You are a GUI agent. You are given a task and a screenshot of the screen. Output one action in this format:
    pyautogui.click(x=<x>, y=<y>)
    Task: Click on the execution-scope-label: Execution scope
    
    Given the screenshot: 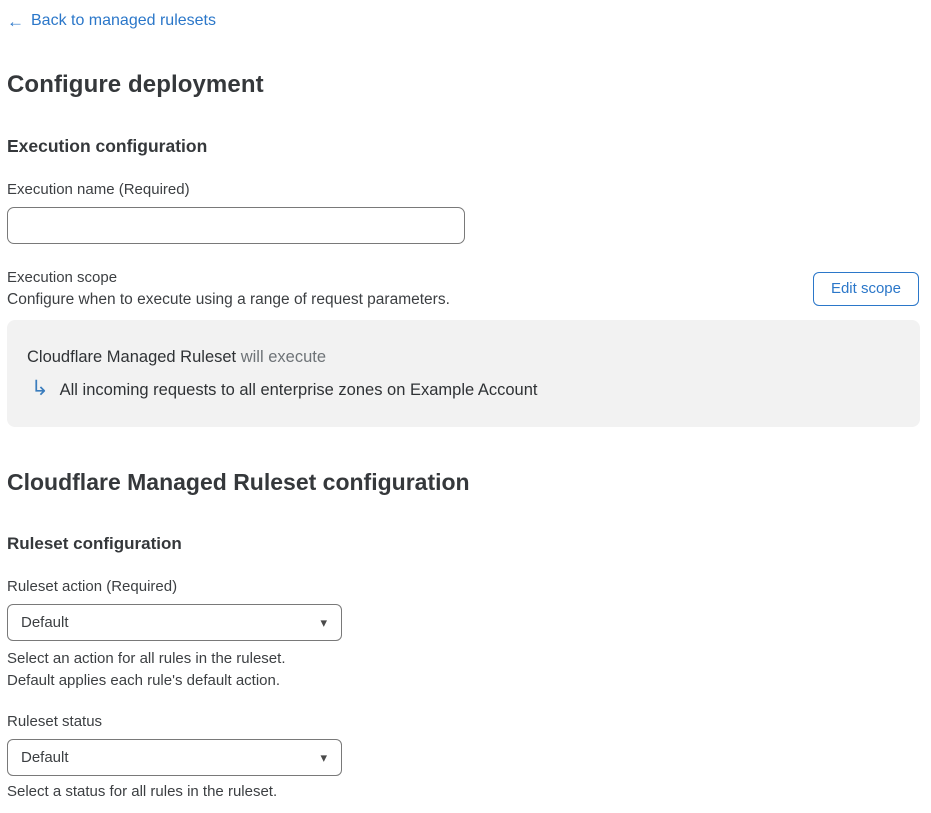 What is the action you would take?
    pyautogui.click(x=62, y=277)
    